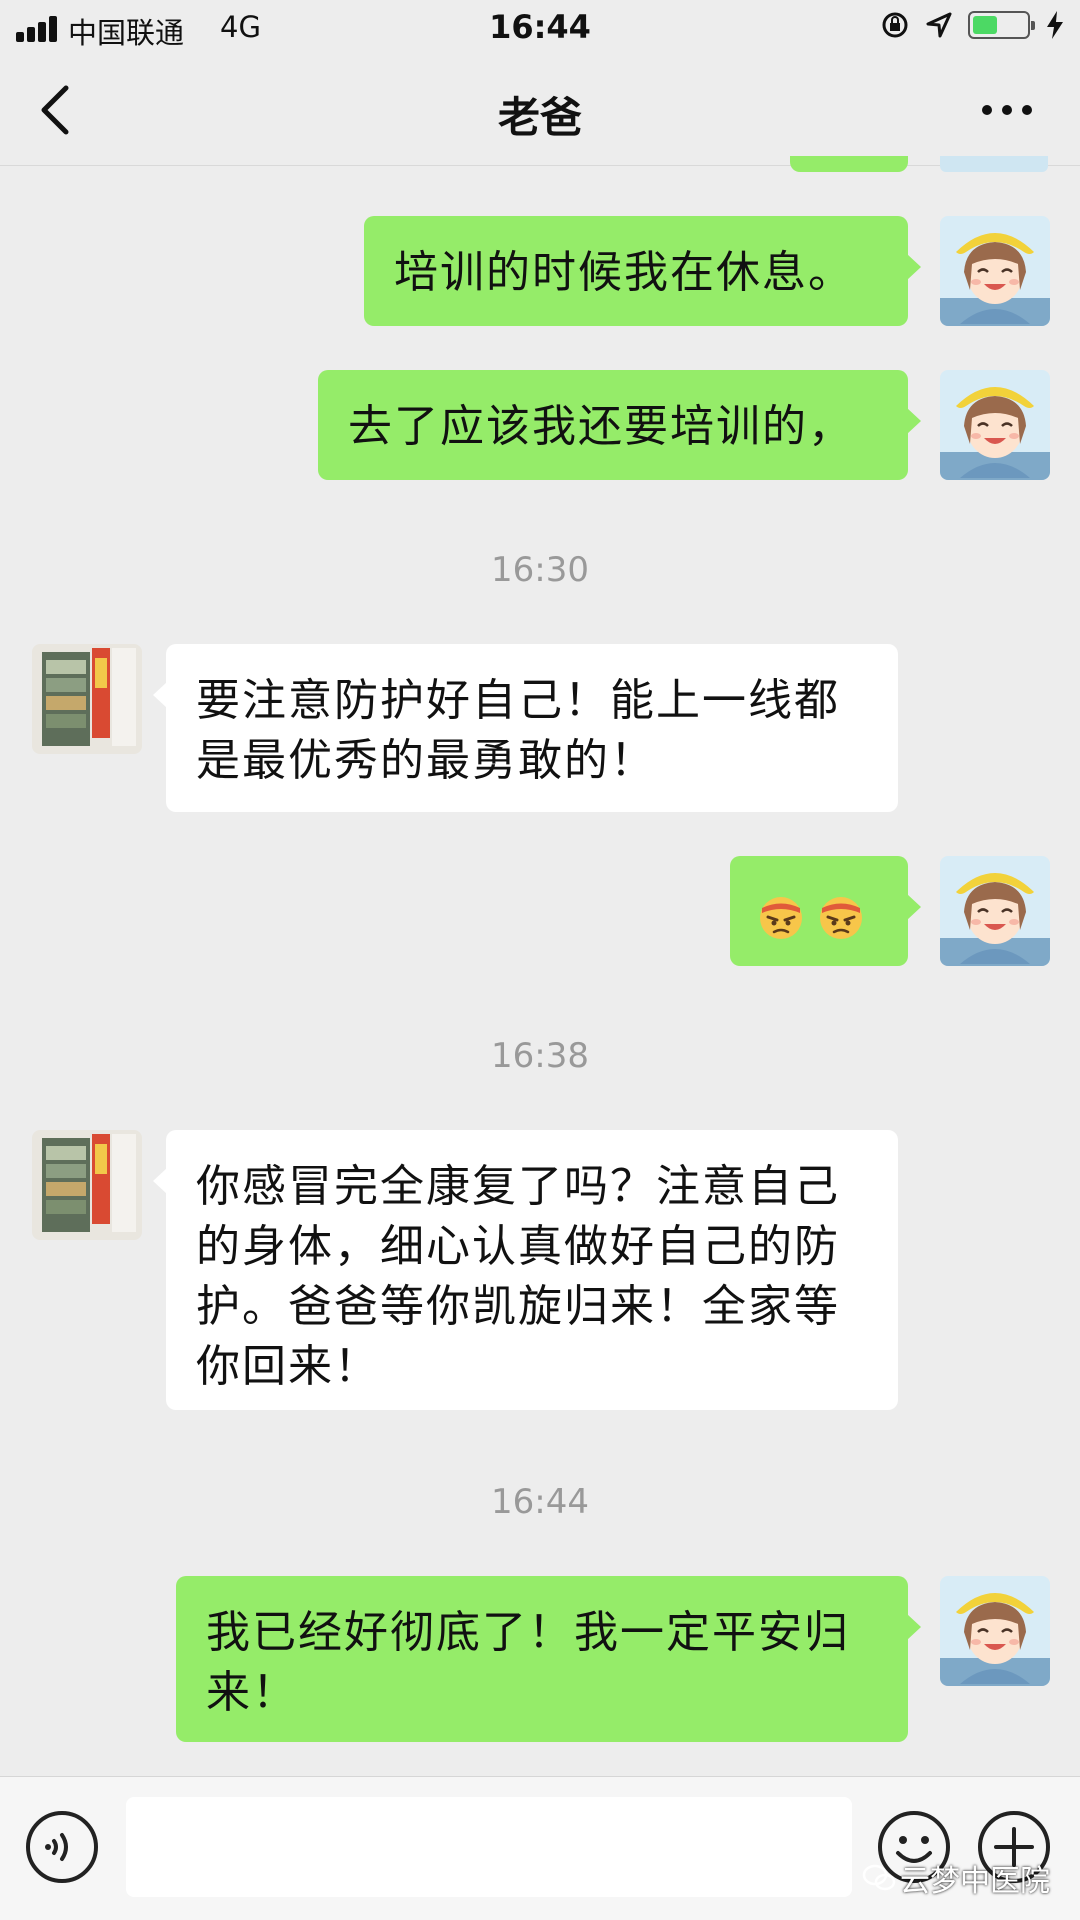 The image size is (1080, 1920). I want to click on battery-level, so click(985, 25).